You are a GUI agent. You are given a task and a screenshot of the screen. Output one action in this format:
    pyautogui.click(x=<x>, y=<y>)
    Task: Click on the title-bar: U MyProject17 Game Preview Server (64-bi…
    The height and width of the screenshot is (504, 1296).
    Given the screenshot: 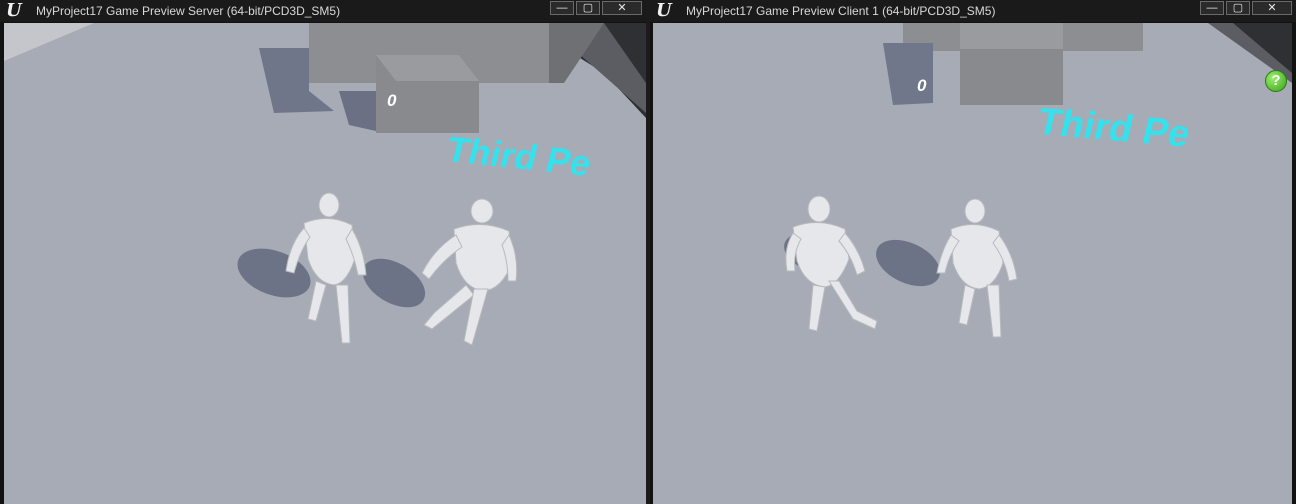 What is the action you would take?
    pyautogui.click(x=323, y=11)
    